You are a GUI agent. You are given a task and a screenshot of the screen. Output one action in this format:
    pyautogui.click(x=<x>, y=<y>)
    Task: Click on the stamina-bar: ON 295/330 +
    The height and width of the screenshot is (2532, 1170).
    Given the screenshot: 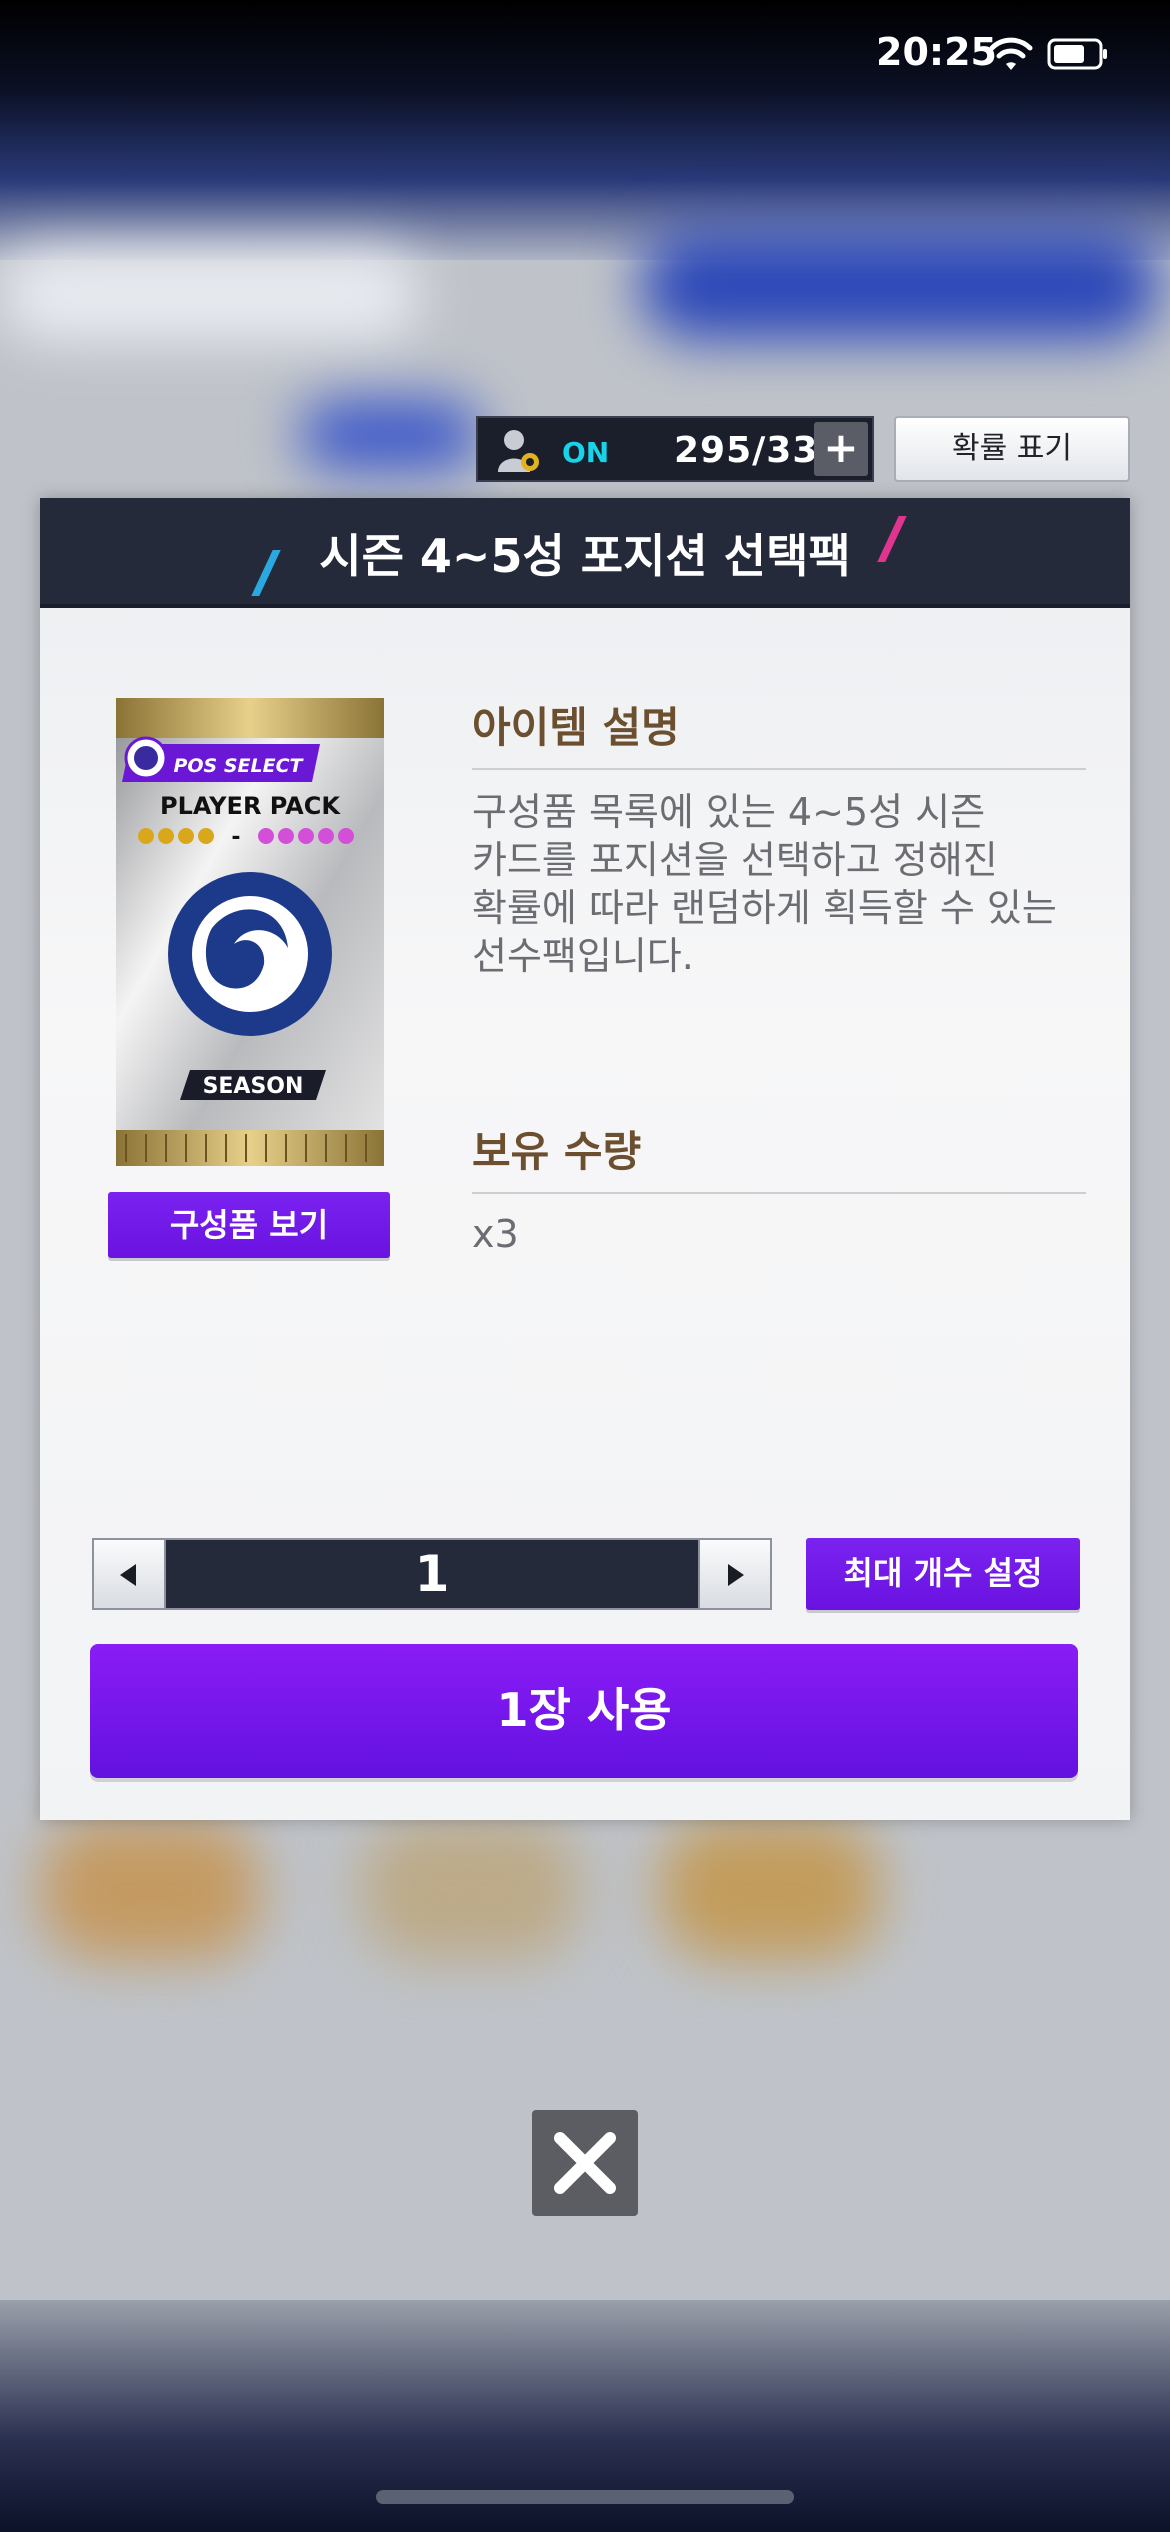 What is the action you would take?
    pyautogui.click(x=675, y=449)
    